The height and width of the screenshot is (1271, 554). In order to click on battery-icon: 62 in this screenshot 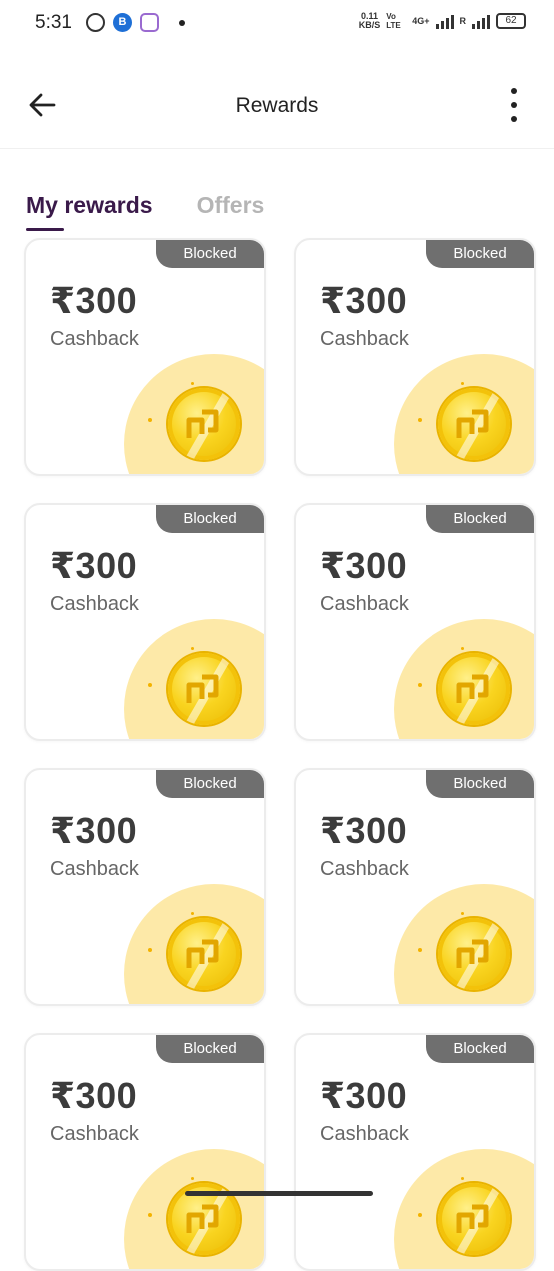, I will do `click(511, 21)`.